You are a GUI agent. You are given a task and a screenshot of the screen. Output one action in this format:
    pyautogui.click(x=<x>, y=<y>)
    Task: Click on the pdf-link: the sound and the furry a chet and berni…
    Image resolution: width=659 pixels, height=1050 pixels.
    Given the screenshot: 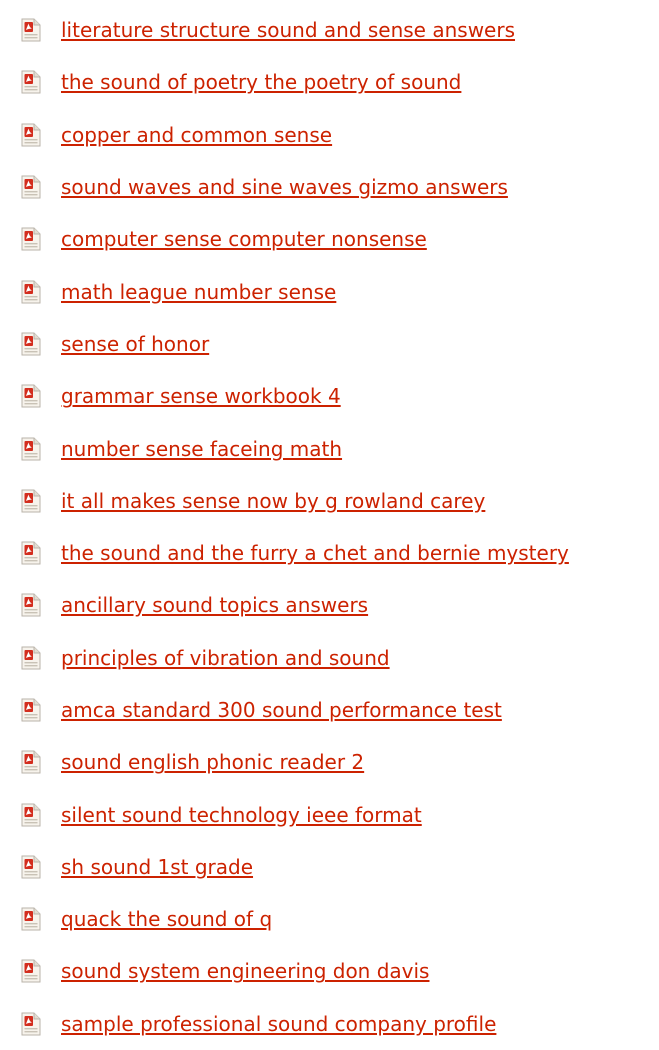 What is the action you would take?
    pyautogui.click(x=315, y=553)
    